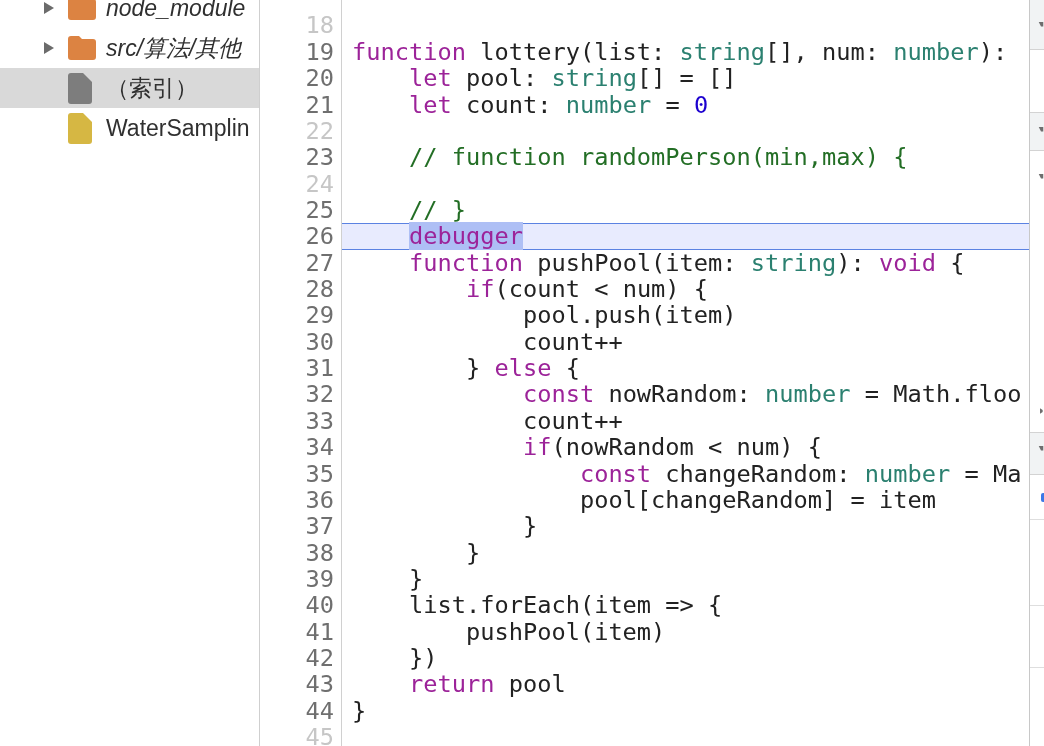  I want to click on line-number: 37, so click(319, 526).